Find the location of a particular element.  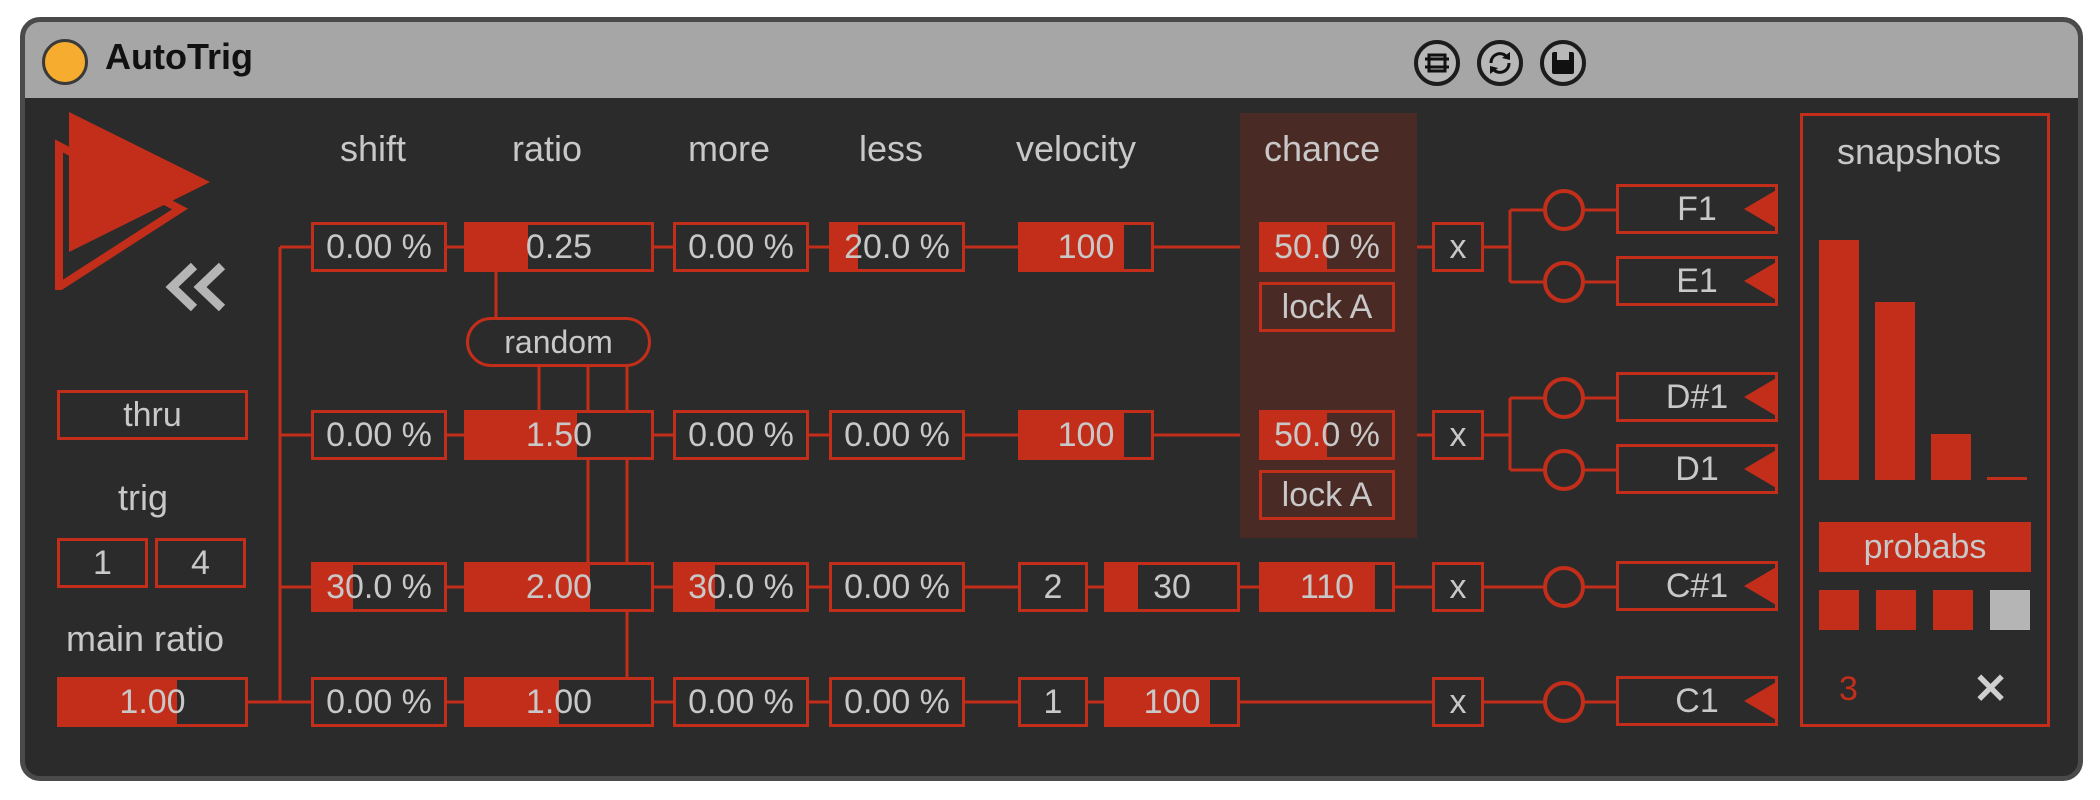

note-f1-arrow-icon is located at coordinates (1761, 209).